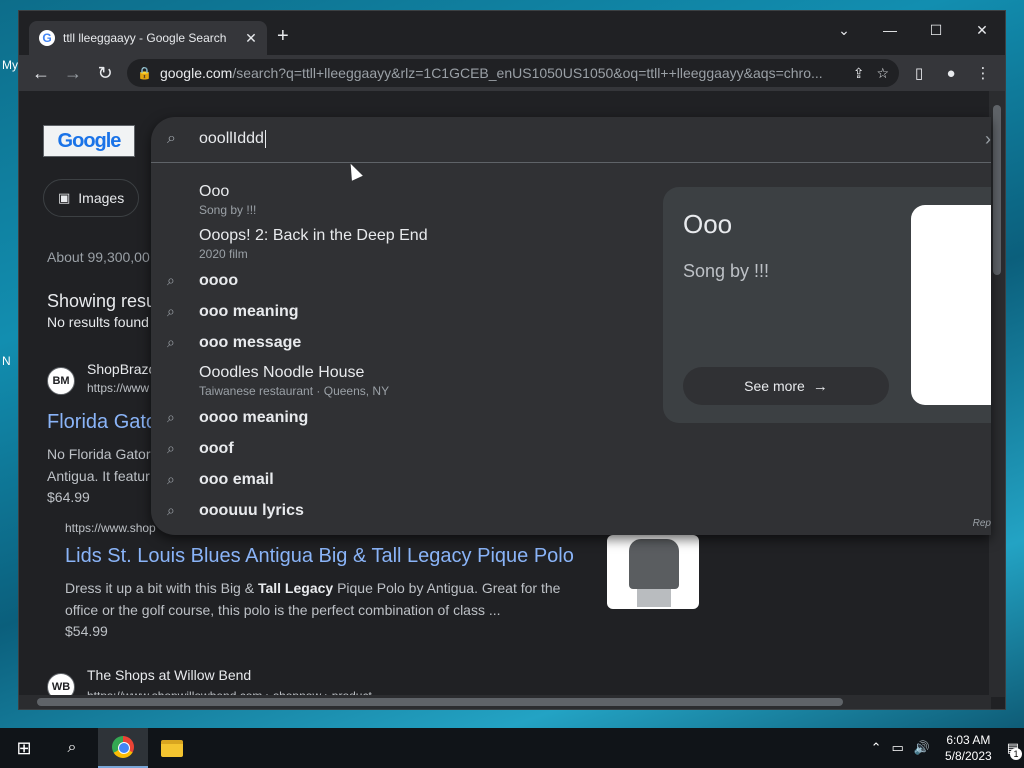 This screenshot has height=768, width=1024. I want to click on vertical-scrollbar, so click(997, 394).